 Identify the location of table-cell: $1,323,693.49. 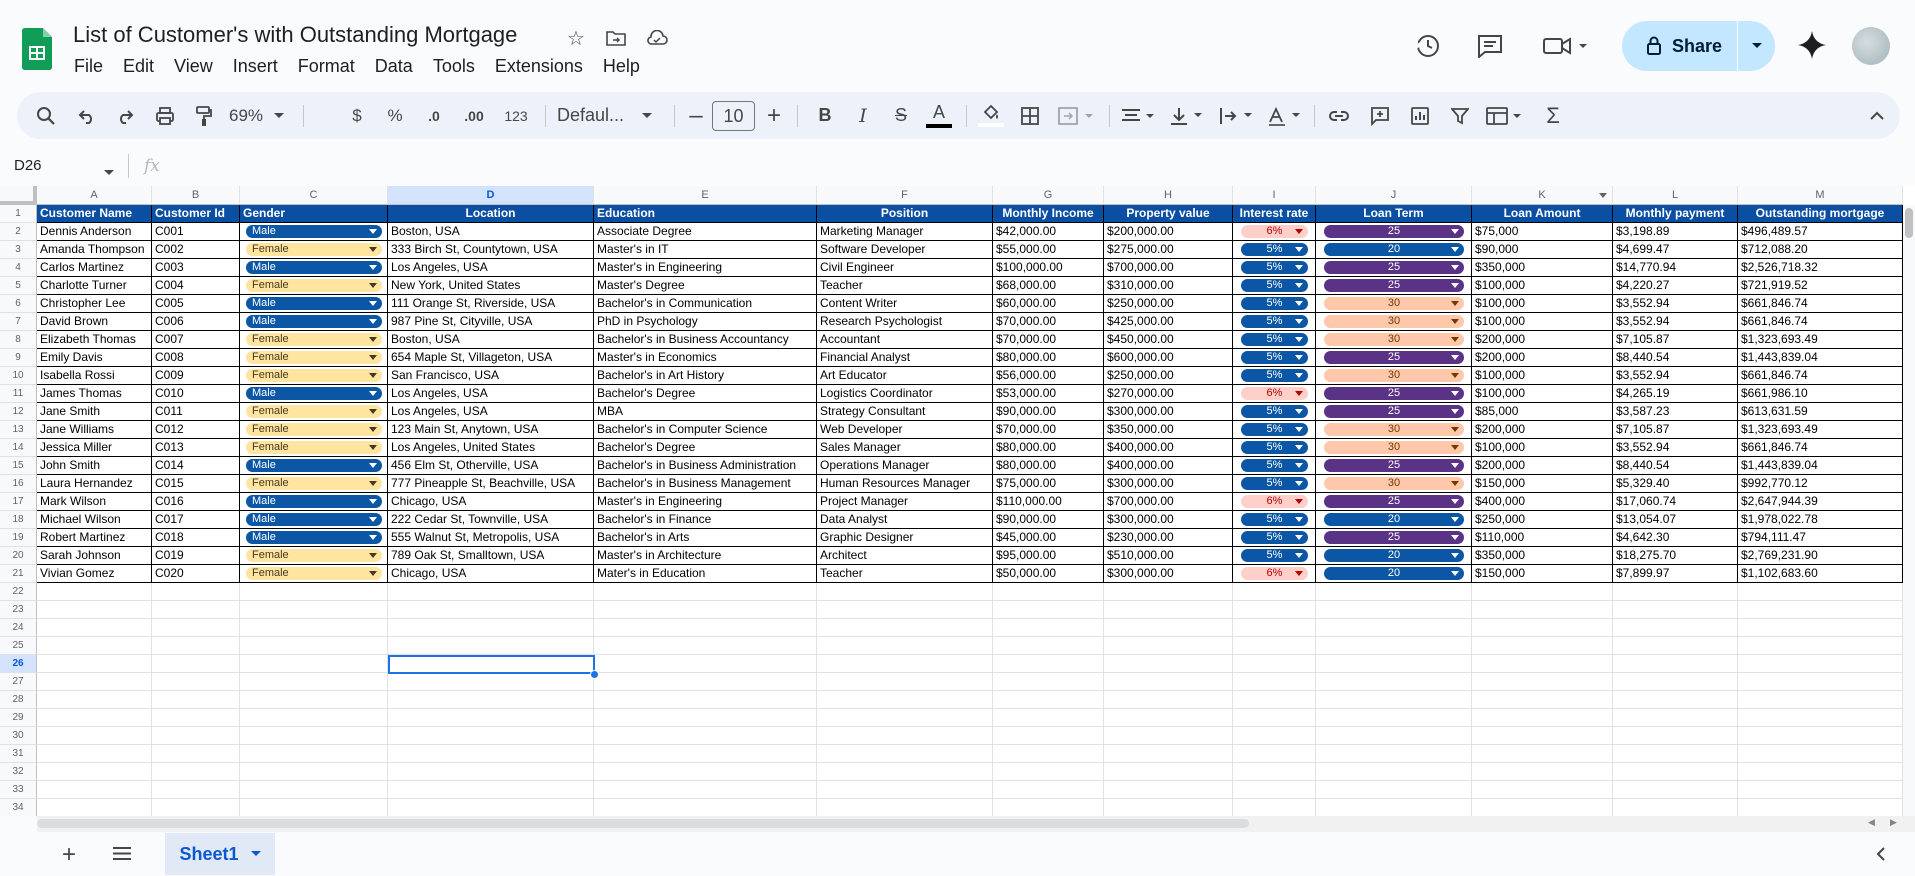
(1820, 430).